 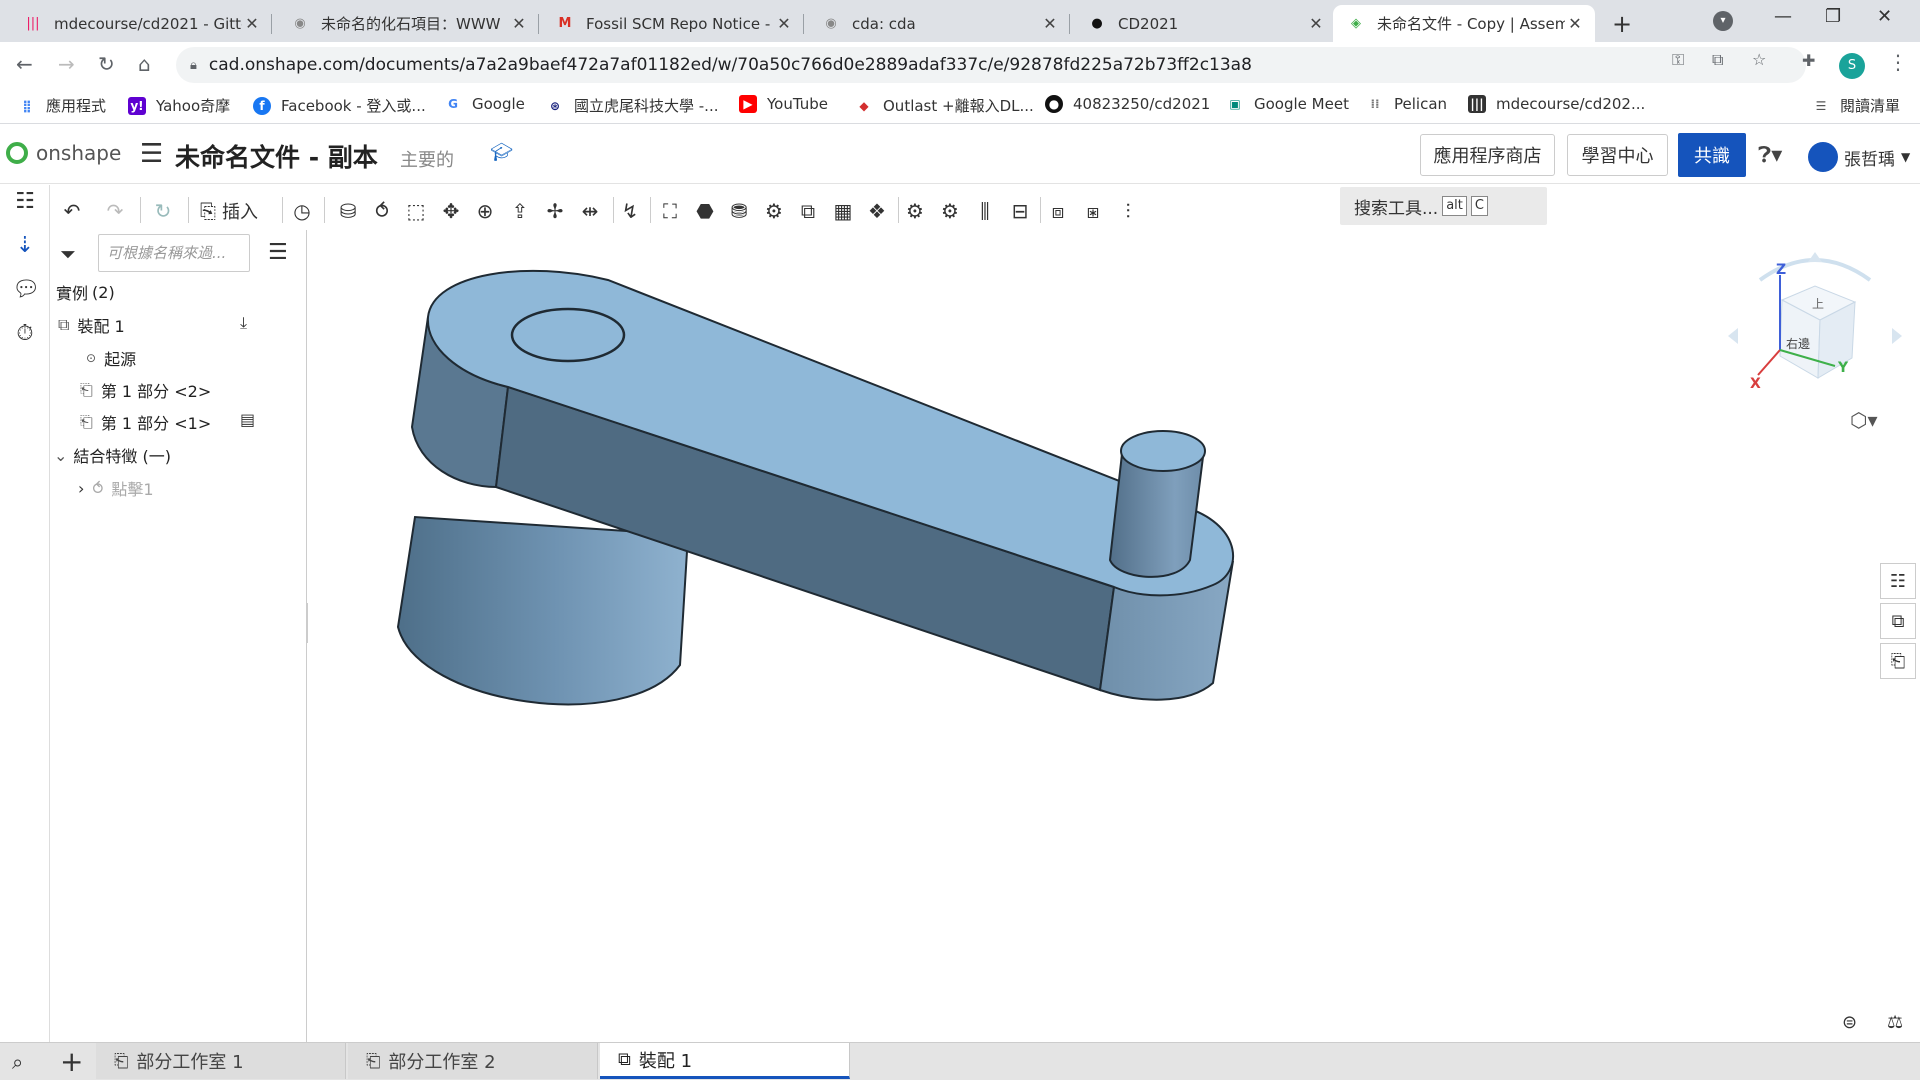 I want to click on tree-item-mates: ⌄ 結合特徵 (一), so click(x=112, y=455).